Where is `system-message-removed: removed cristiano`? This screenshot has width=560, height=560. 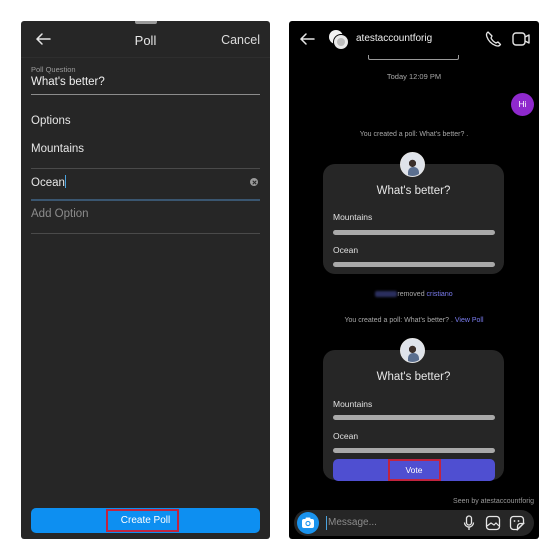 system-message-removed: removed cristiano is located at coordinates (414, 294).